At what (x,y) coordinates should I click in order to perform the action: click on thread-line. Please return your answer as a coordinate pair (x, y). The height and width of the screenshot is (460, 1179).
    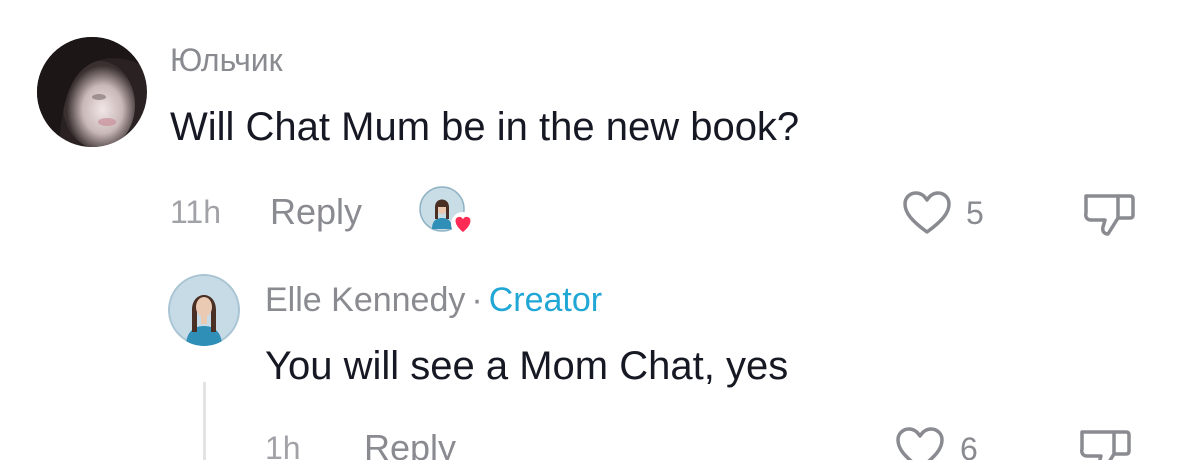
    Looking at the image, I should click on (204, 421).